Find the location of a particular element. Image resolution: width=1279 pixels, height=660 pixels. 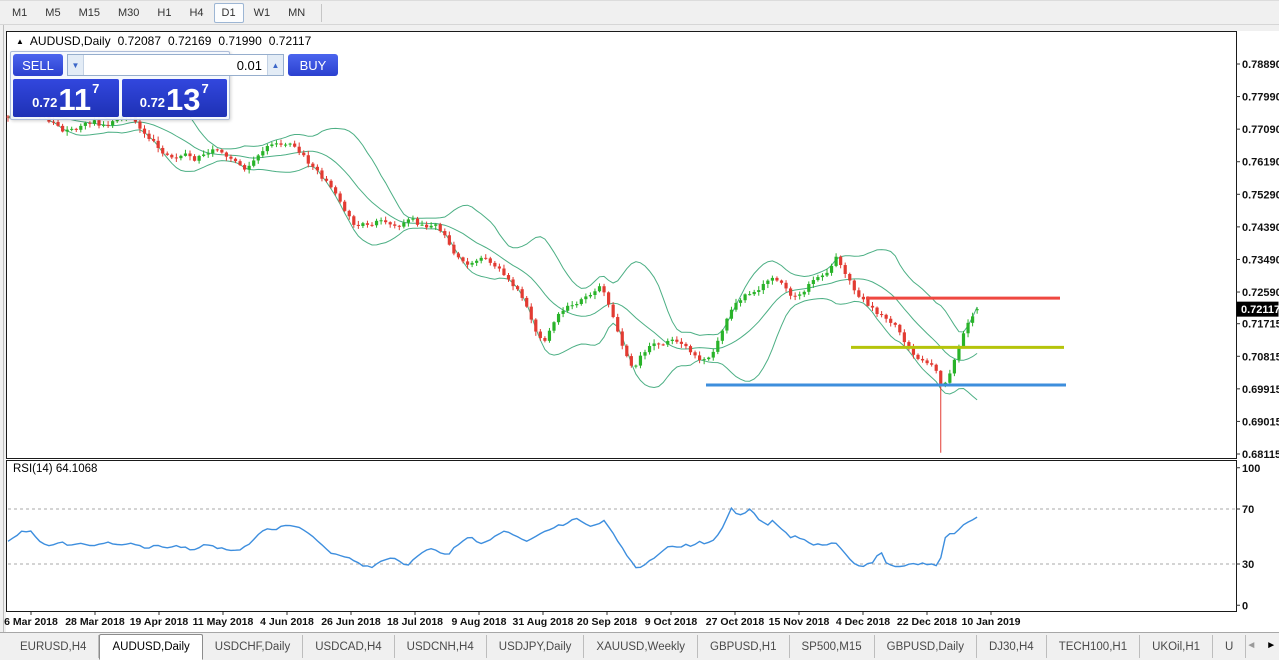

date-axis-label: 27 Oct 2018 is located at coordinates (735, 622).